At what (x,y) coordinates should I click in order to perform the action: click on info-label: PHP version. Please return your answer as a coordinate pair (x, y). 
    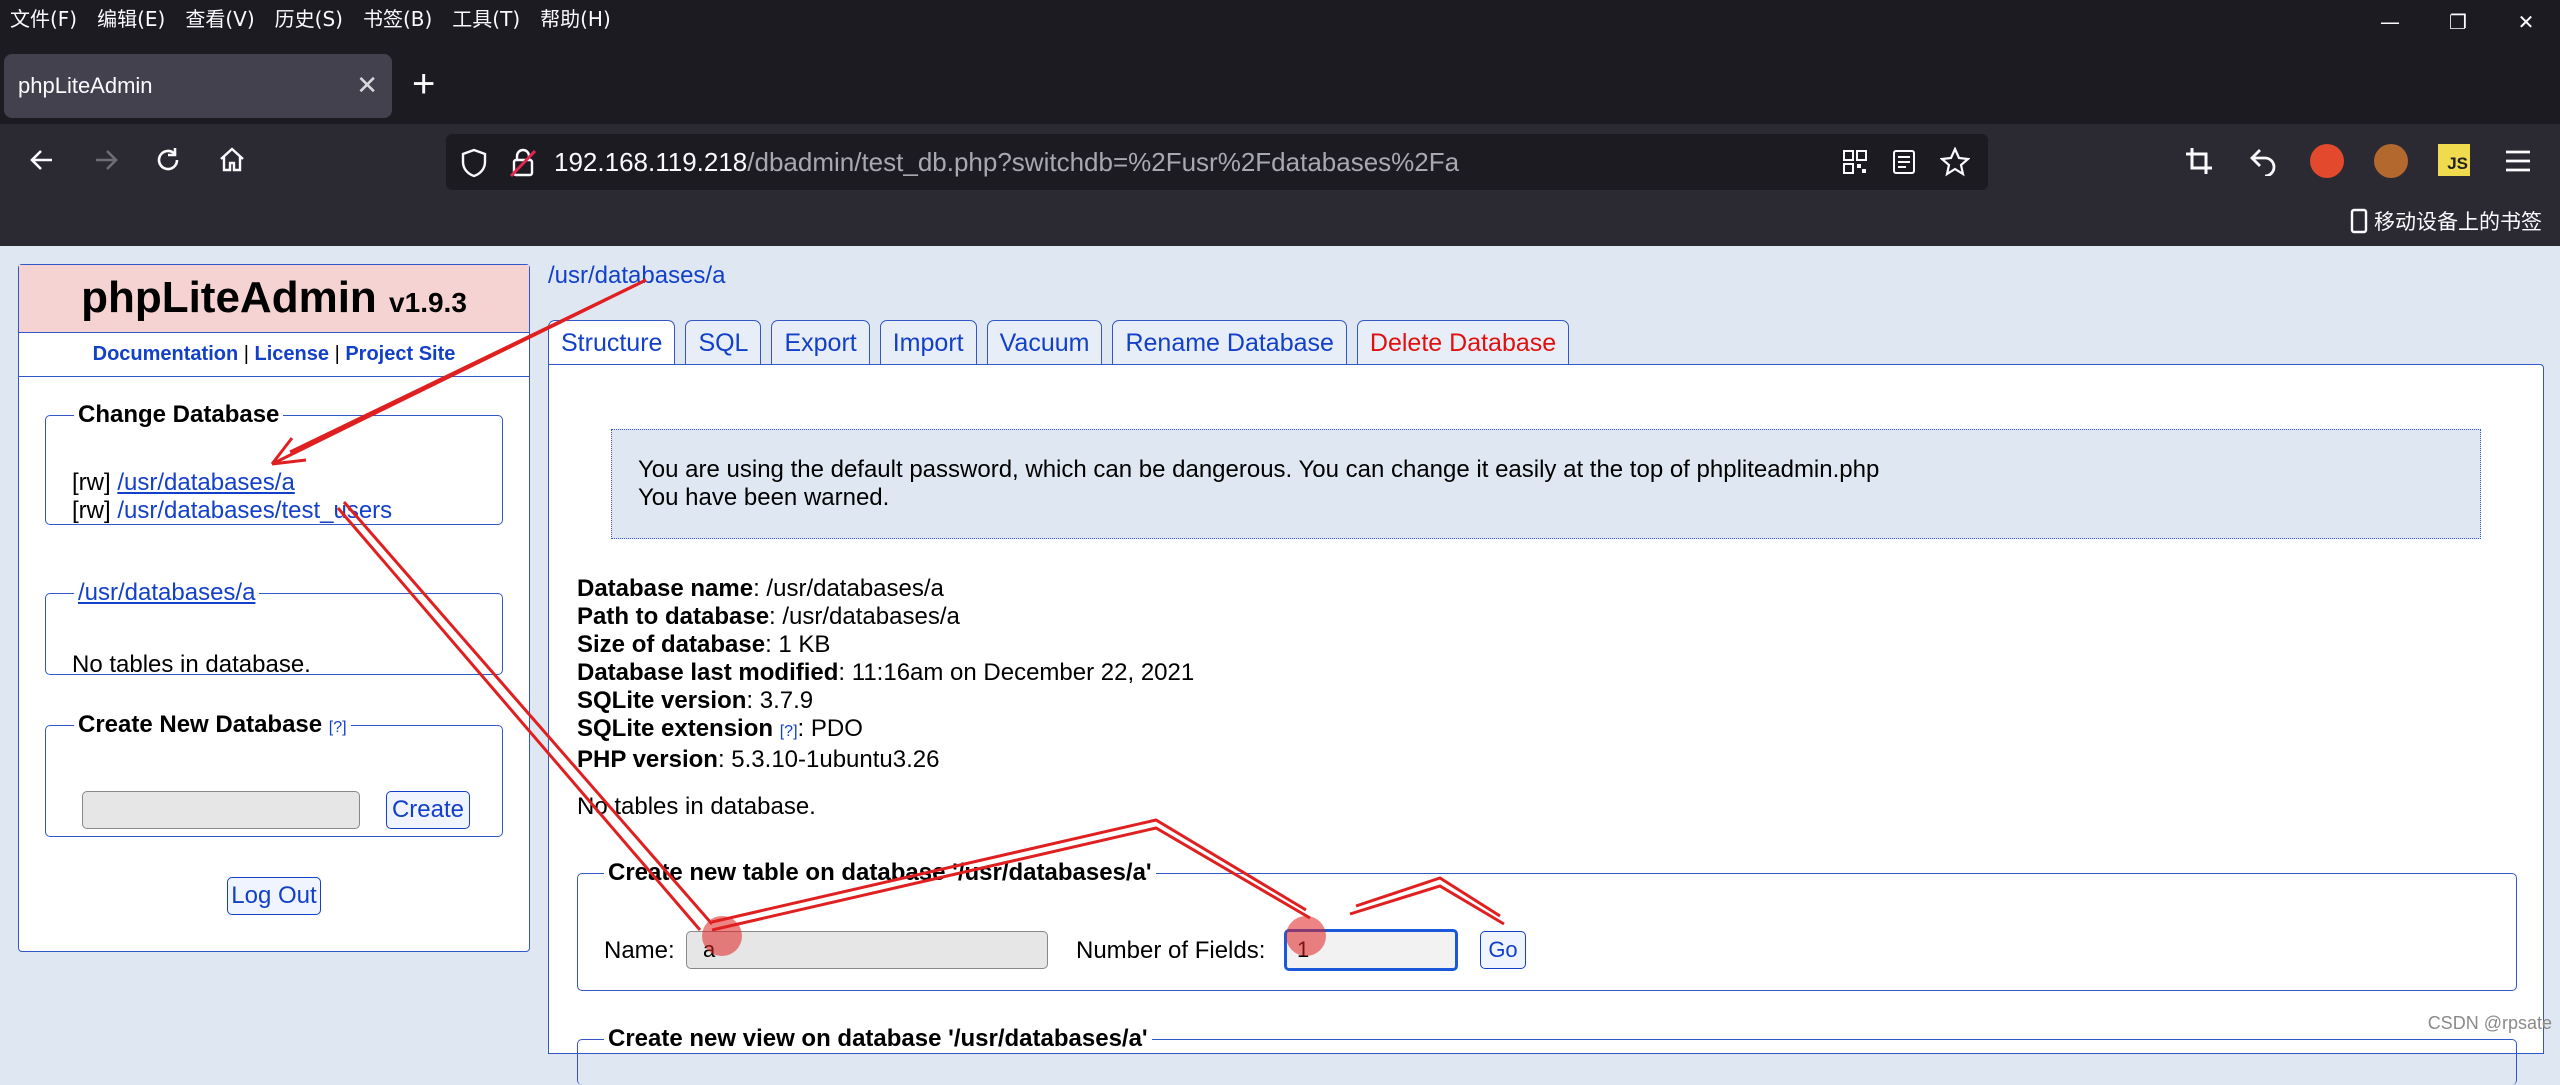
    Looking at the image, I should click on (647, 759).